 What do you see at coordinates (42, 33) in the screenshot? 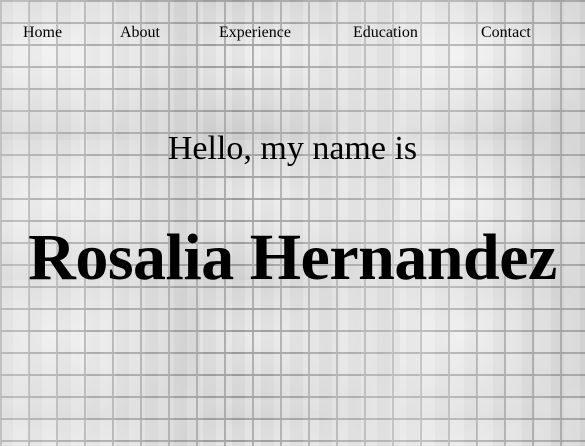
I see `nav-link-home: Home` at bounding box center [42, 33].